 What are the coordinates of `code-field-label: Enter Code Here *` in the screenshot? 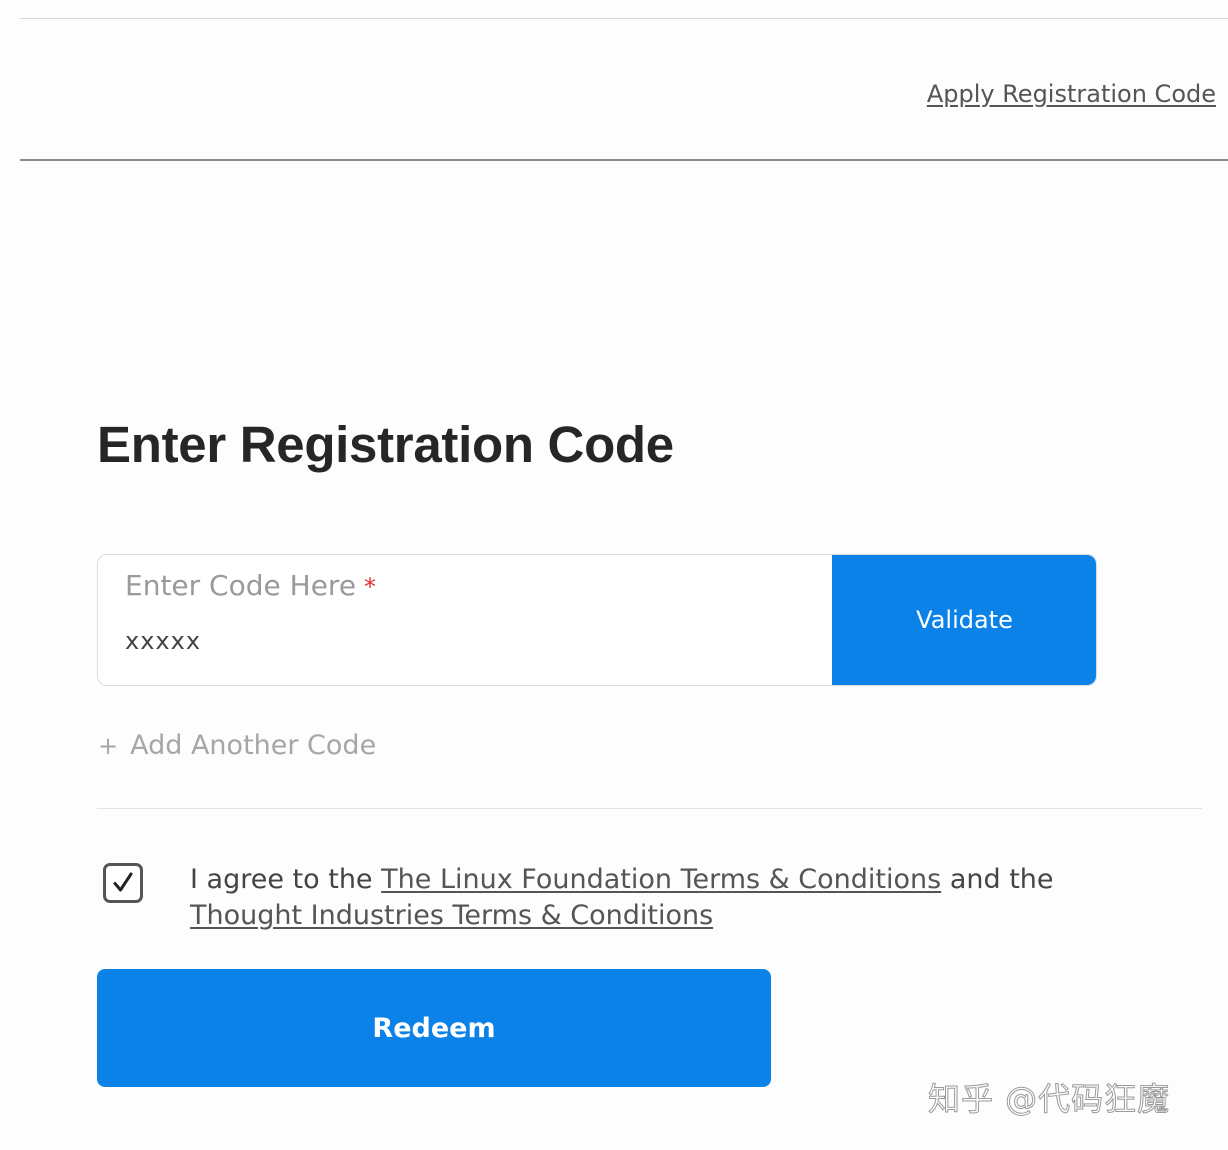 It's located at (250, 585).